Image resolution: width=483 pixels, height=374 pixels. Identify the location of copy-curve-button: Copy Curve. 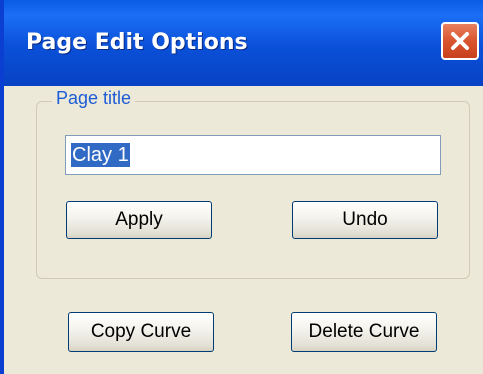
(141, 332).